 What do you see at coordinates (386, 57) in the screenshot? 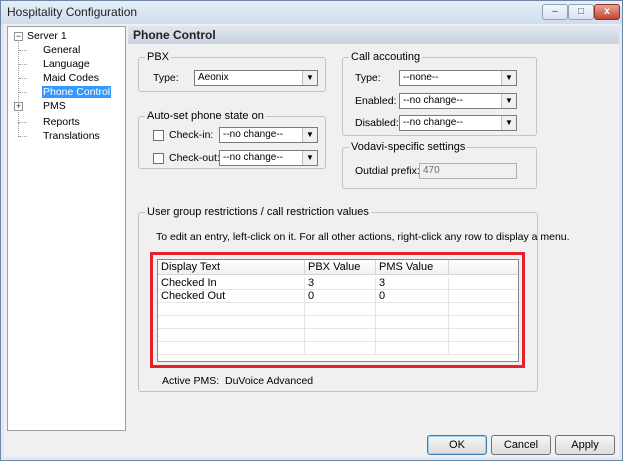
I see `call-accounting-legend: Call accouting` at bounding box center [386, 57].